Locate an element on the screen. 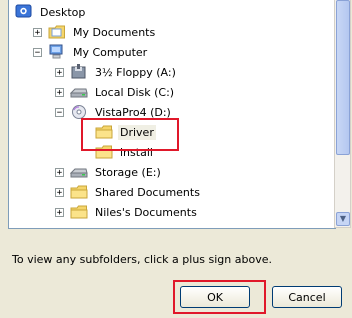  my-computer-icon is located at coordinates (56, 51).